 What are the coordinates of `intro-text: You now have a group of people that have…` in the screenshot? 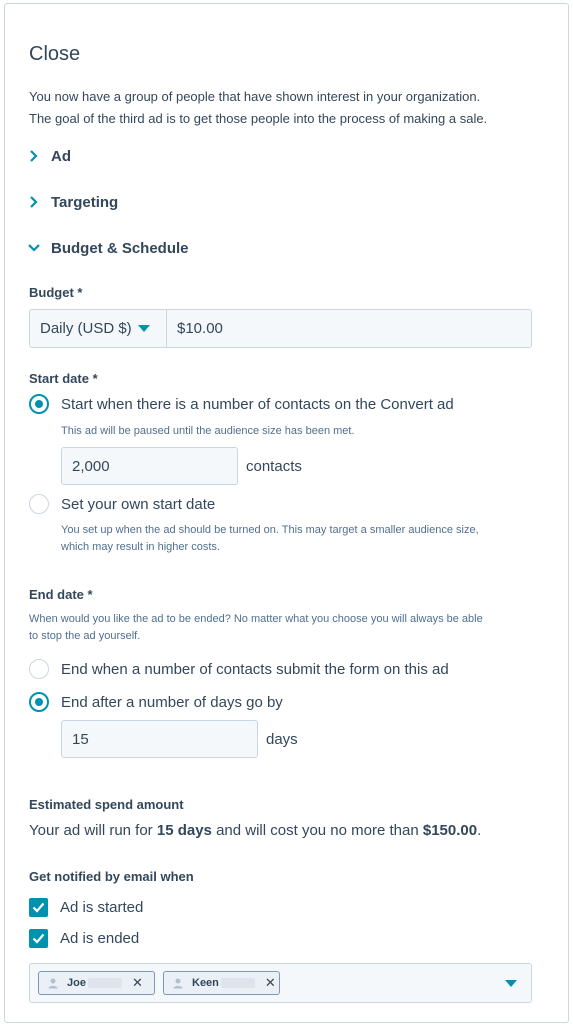 It's located at (289, 108).